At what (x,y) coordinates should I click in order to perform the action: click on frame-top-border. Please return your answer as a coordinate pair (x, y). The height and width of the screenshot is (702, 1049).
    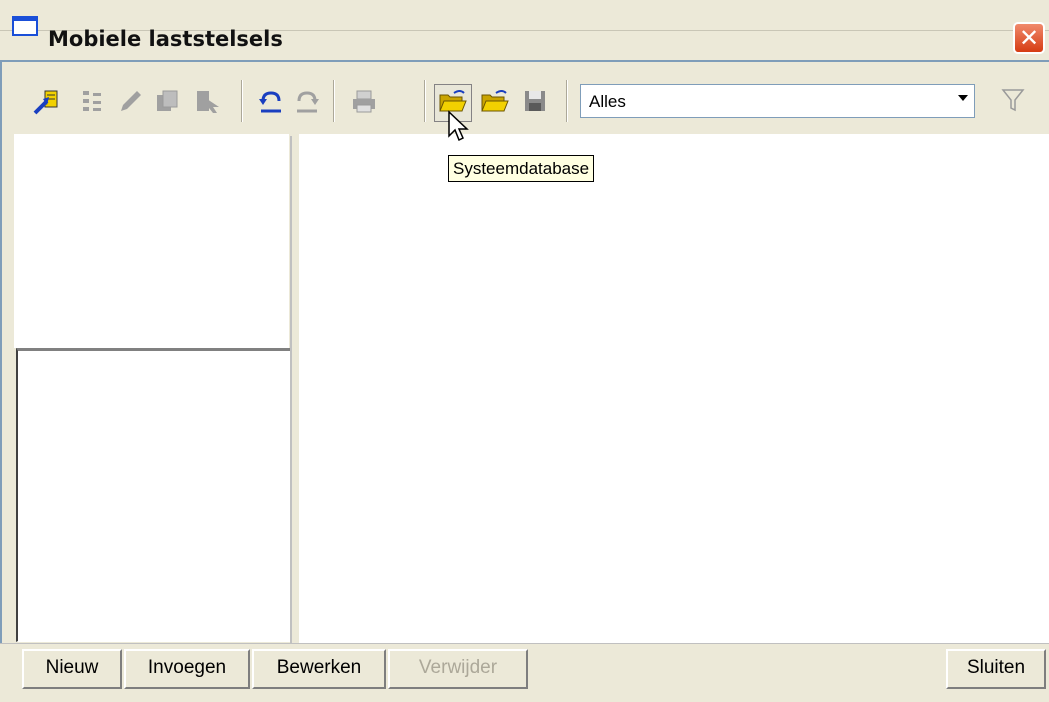
    Looking at the image, I should click on (524, 61).